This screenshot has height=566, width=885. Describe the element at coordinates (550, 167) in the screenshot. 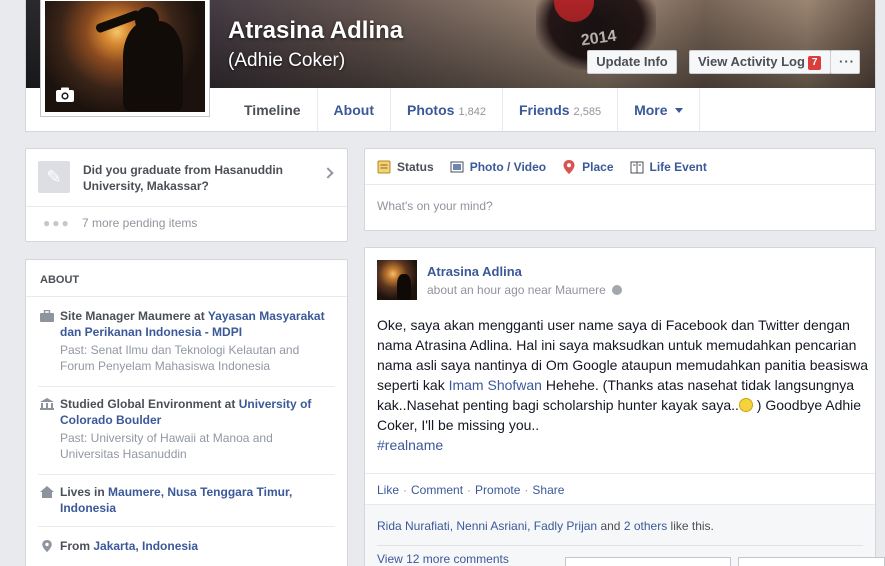

I see `composer-tabs: Status Photo / Video Place Life Event` at that location.